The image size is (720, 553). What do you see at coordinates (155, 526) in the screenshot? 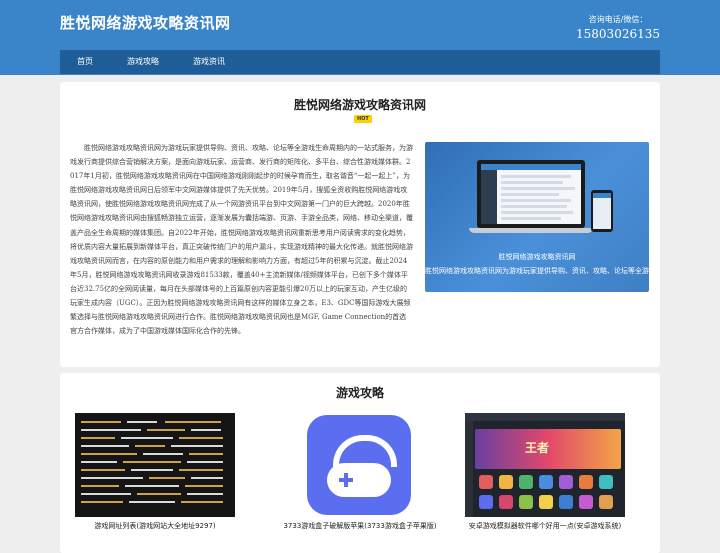
I see `guide-title: 游戏网址列表(游戏网站大全地址9297)` at bounding box center [155, 526].